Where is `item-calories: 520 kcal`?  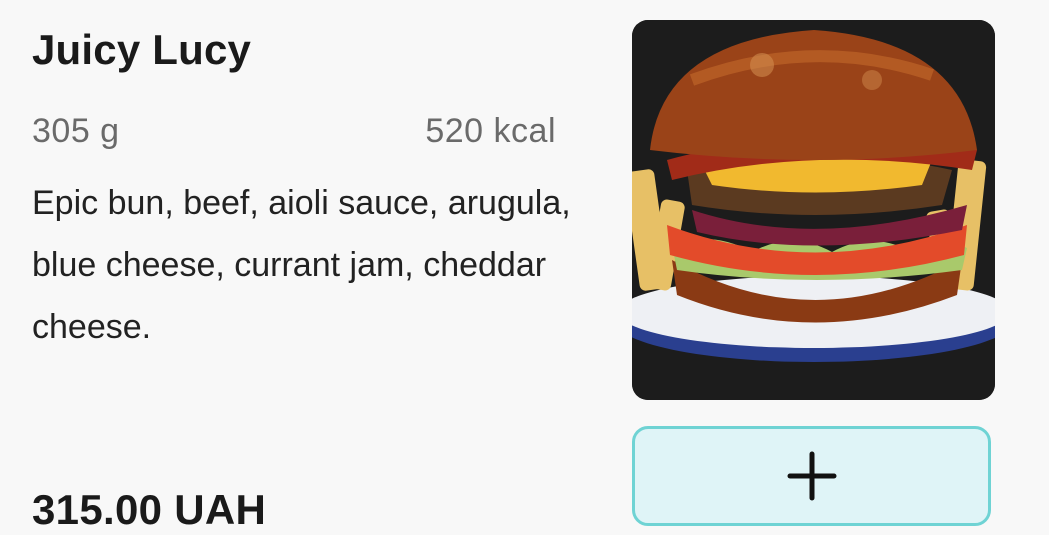
item-calories: 520 kcal is located at coordinates (490, 131).